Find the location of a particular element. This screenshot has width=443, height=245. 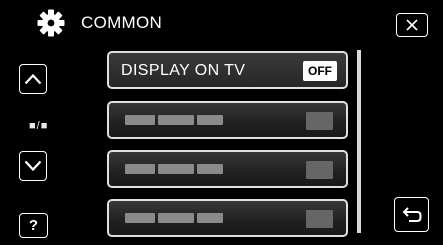

back-button is located at coordinates (411, 214).